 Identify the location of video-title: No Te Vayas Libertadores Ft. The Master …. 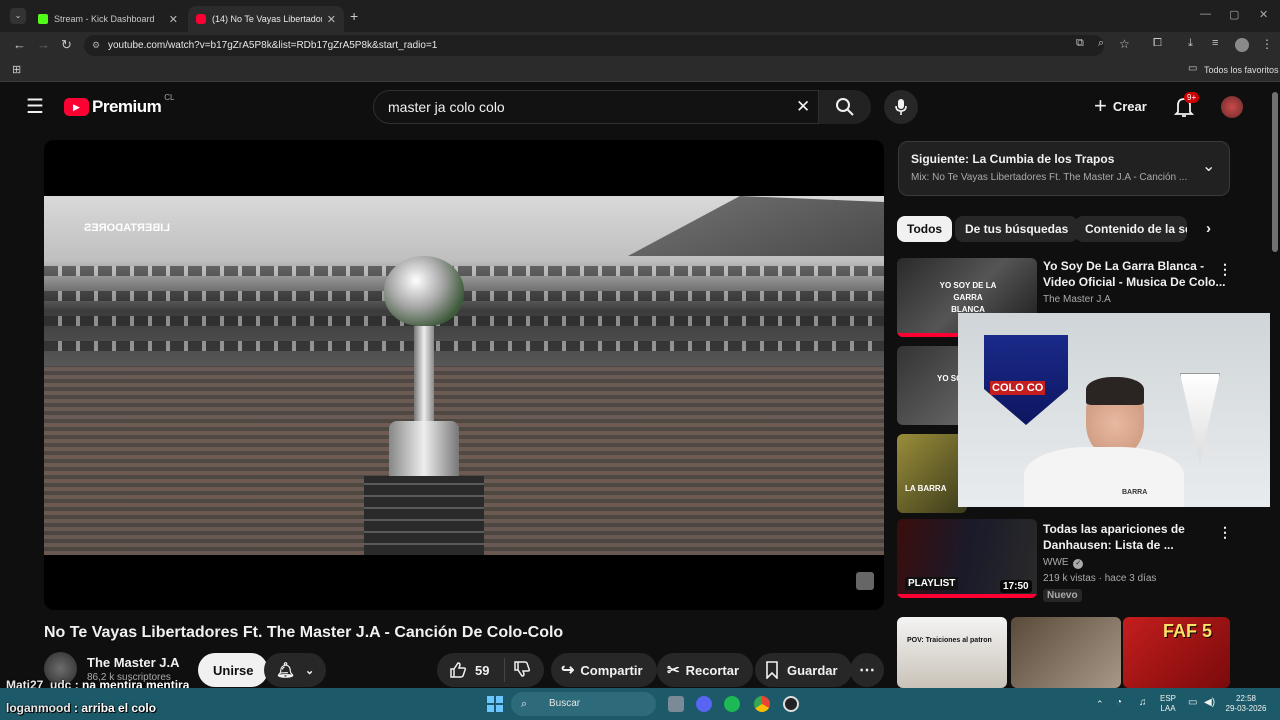
(304, 632).